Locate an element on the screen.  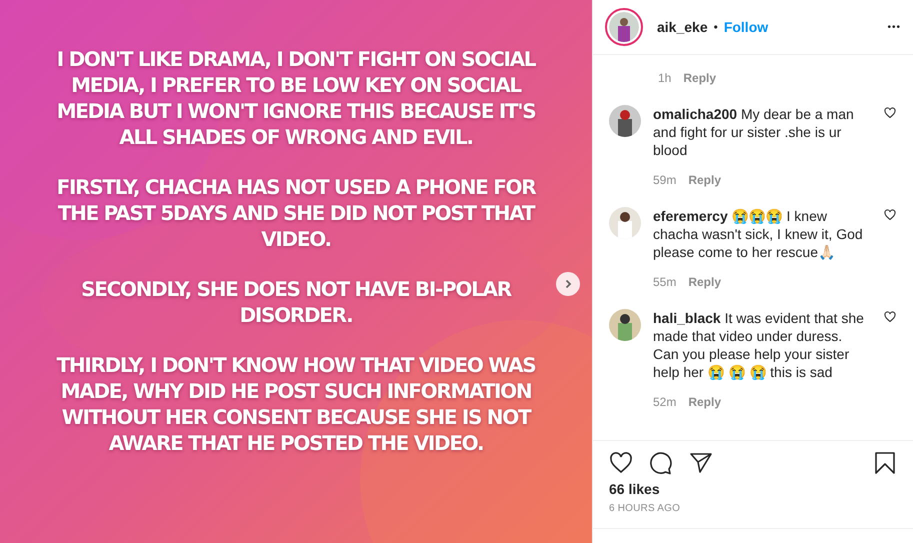
like-count: 66 likes is located at coordinates (753, 489).